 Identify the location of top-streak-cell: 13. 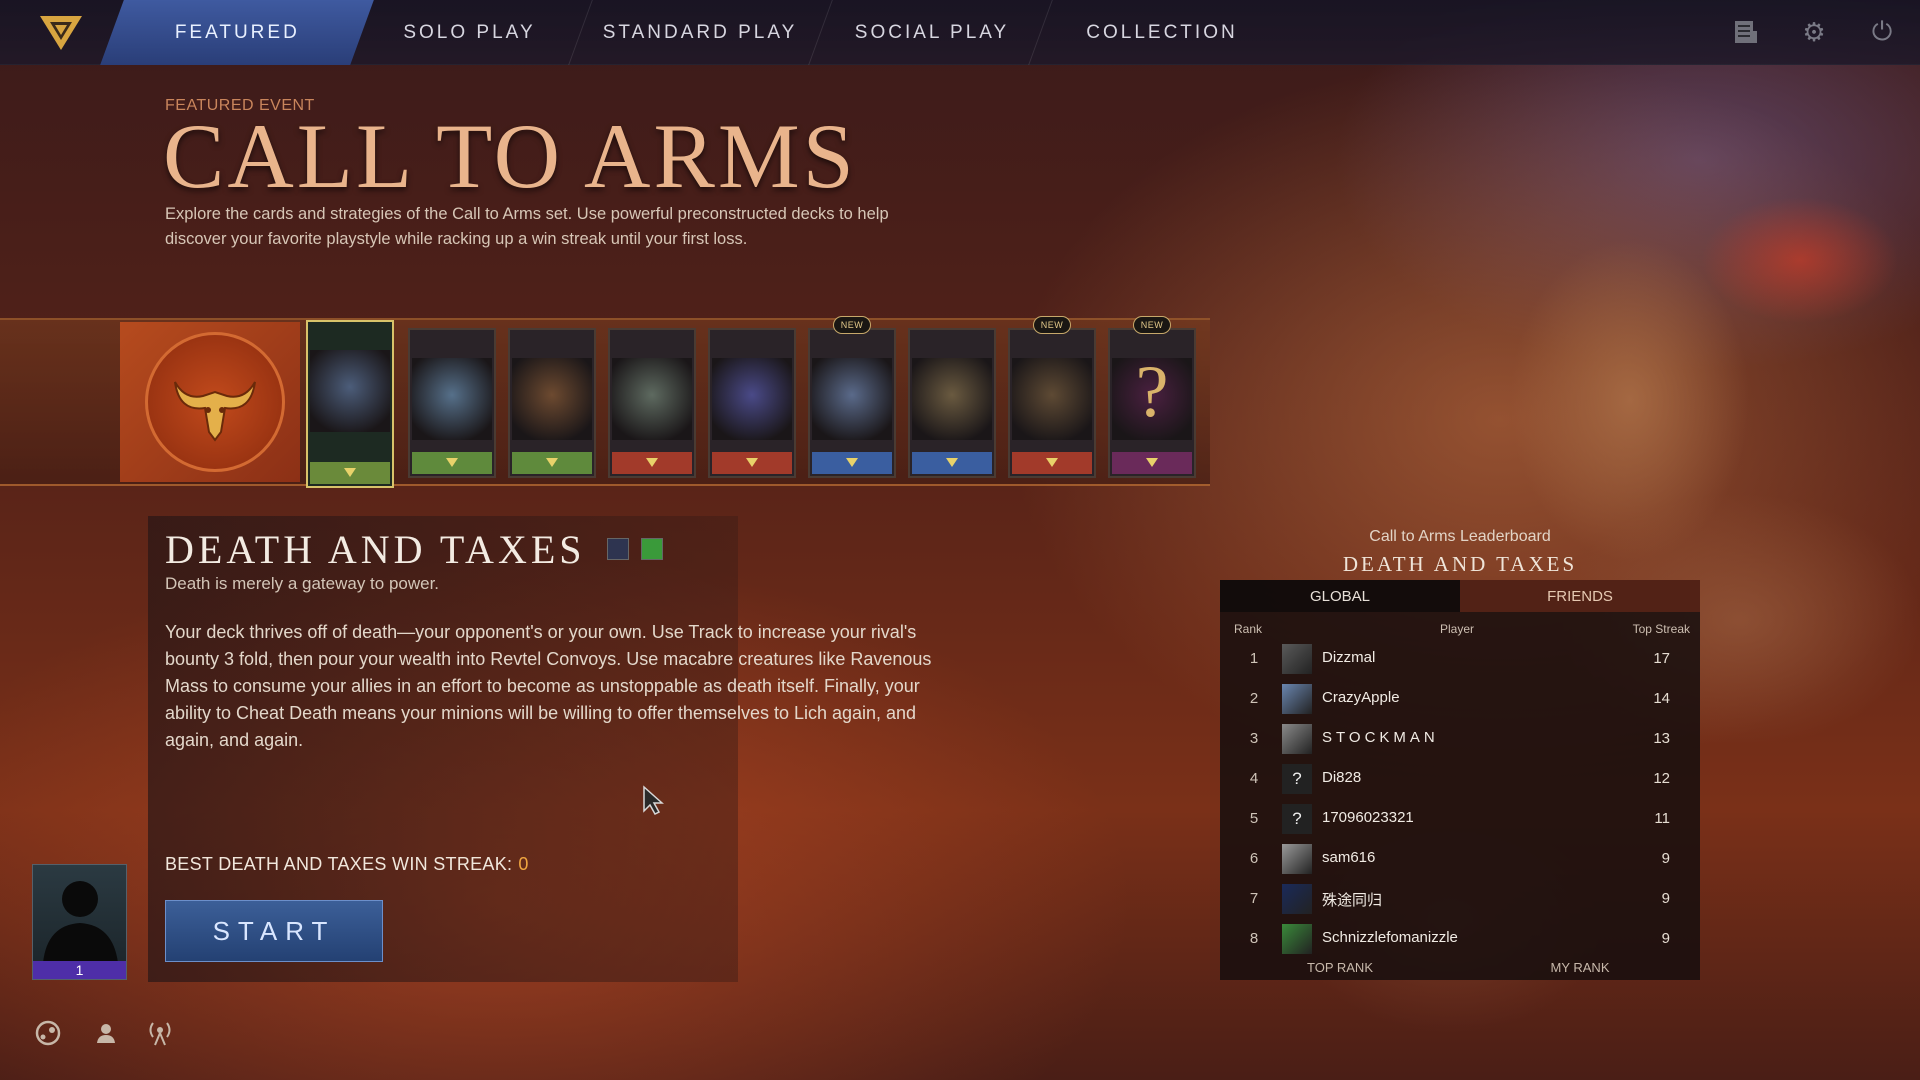
(1661, 738).